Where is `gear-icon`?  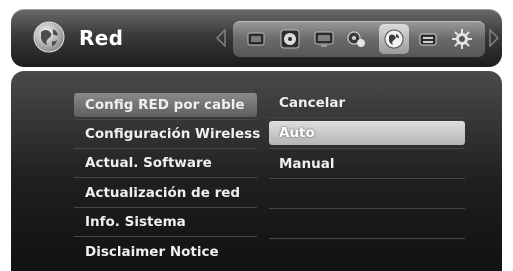
gear-icon is located at coordinates (462, 39).